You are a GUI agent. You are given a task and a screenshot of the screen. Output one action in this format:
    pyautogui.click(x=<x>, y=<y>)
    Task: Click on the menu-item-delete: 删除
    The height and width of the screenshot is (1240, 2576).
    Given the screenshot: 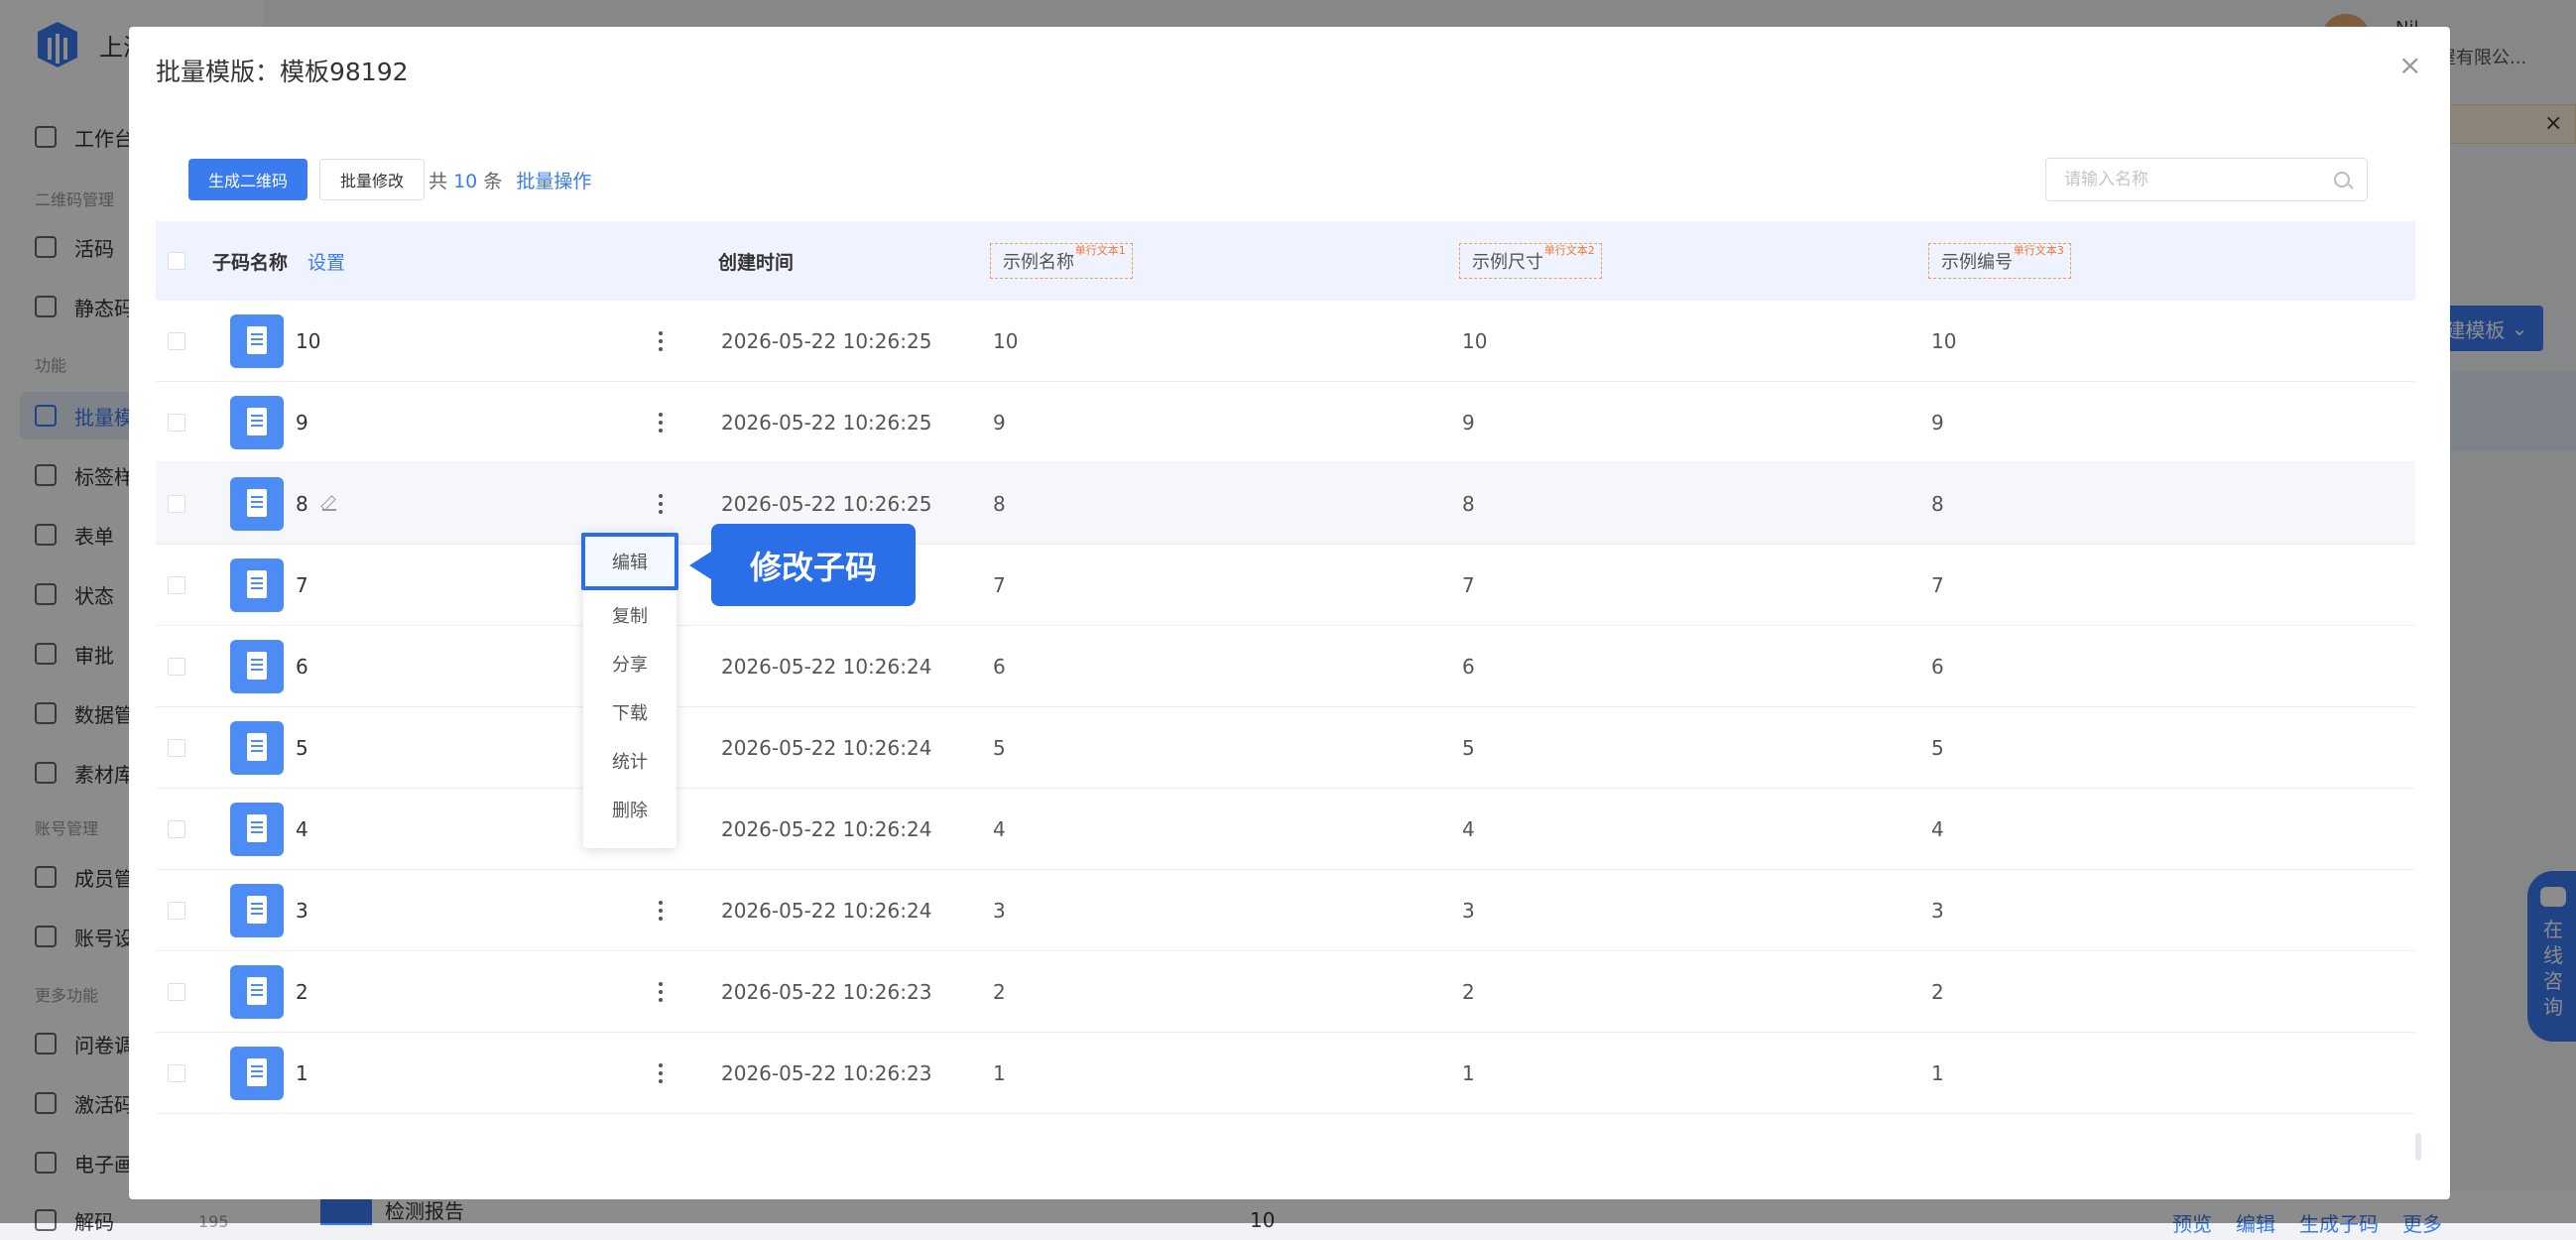 What is the action you would take?
    pyautogui.click(x=629, y=809)
    